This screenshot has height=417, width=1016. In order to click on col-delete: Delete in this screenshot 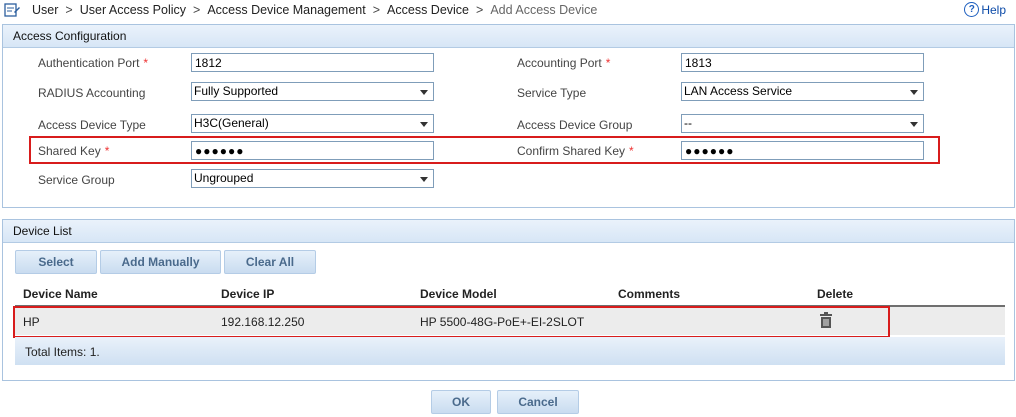, I will do `click(835, 294)`.